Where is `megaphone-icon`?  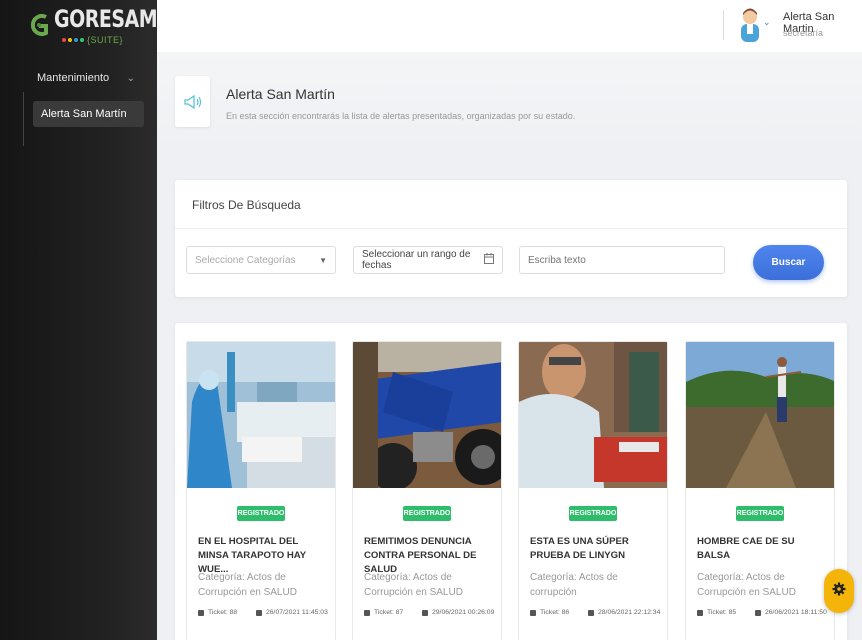 megaphone-icon is located at coordinates (192, 101).